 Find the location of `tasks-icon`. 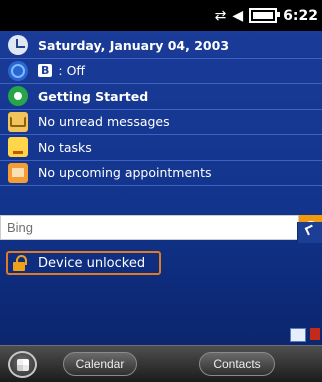

tasks-icon is located at coordinates (18, 147).